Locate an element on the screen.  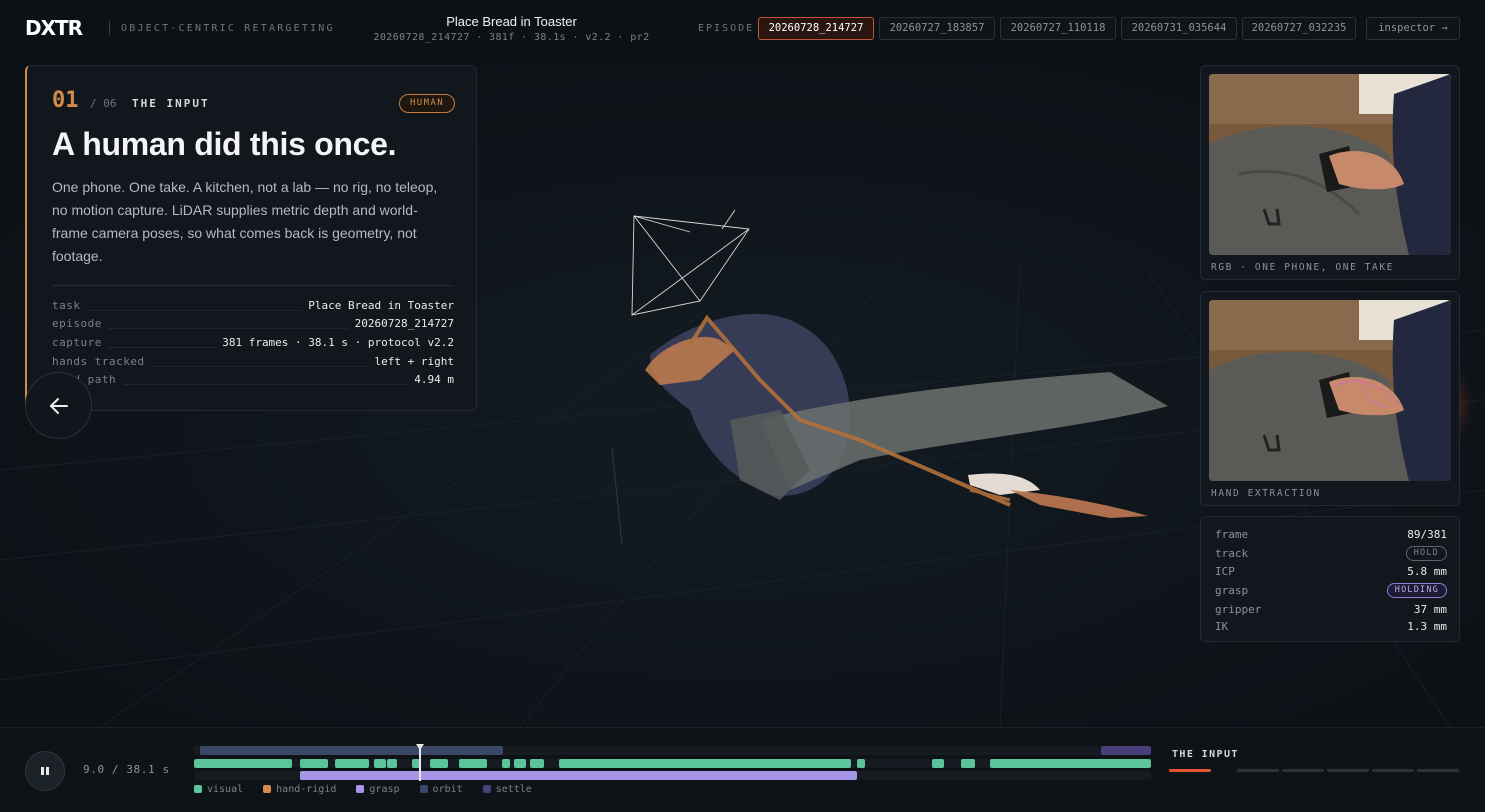
grasp-status-badge: HOLDING is located at coordinates (1416, 590).